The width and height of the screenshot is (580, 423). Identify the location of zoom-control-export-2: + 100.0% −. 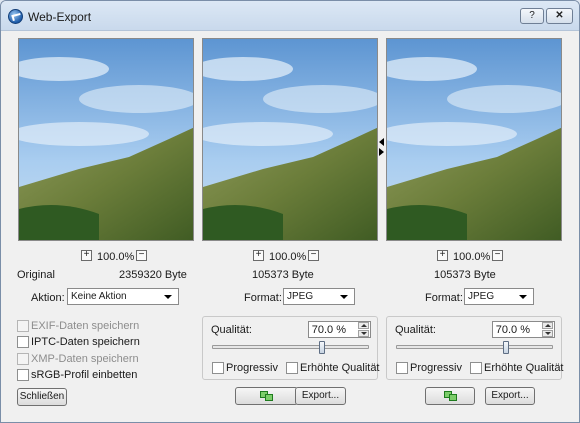
(472, 257).